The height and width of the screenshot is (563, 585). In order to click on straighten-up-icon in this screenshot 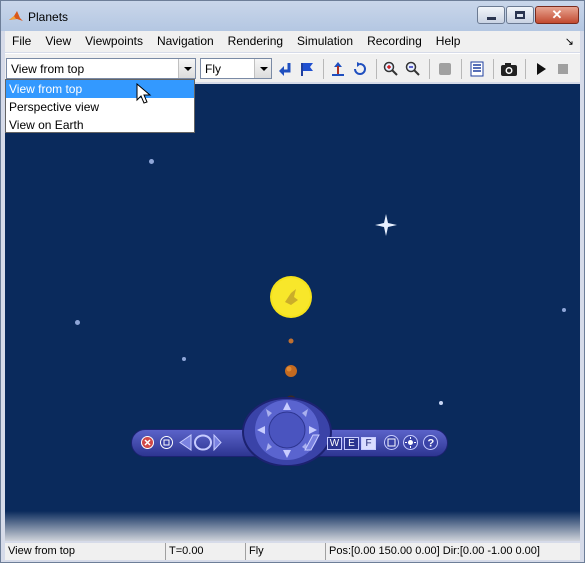, I will do `click(338, 69)`.